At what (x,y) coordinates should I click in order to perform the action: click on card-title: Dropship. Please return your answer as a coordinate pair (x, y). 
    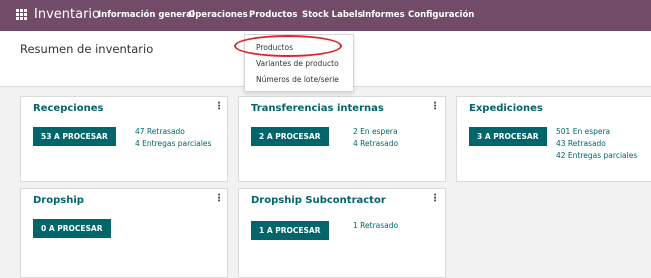
    Looking at the image, I should click on (58, 200).